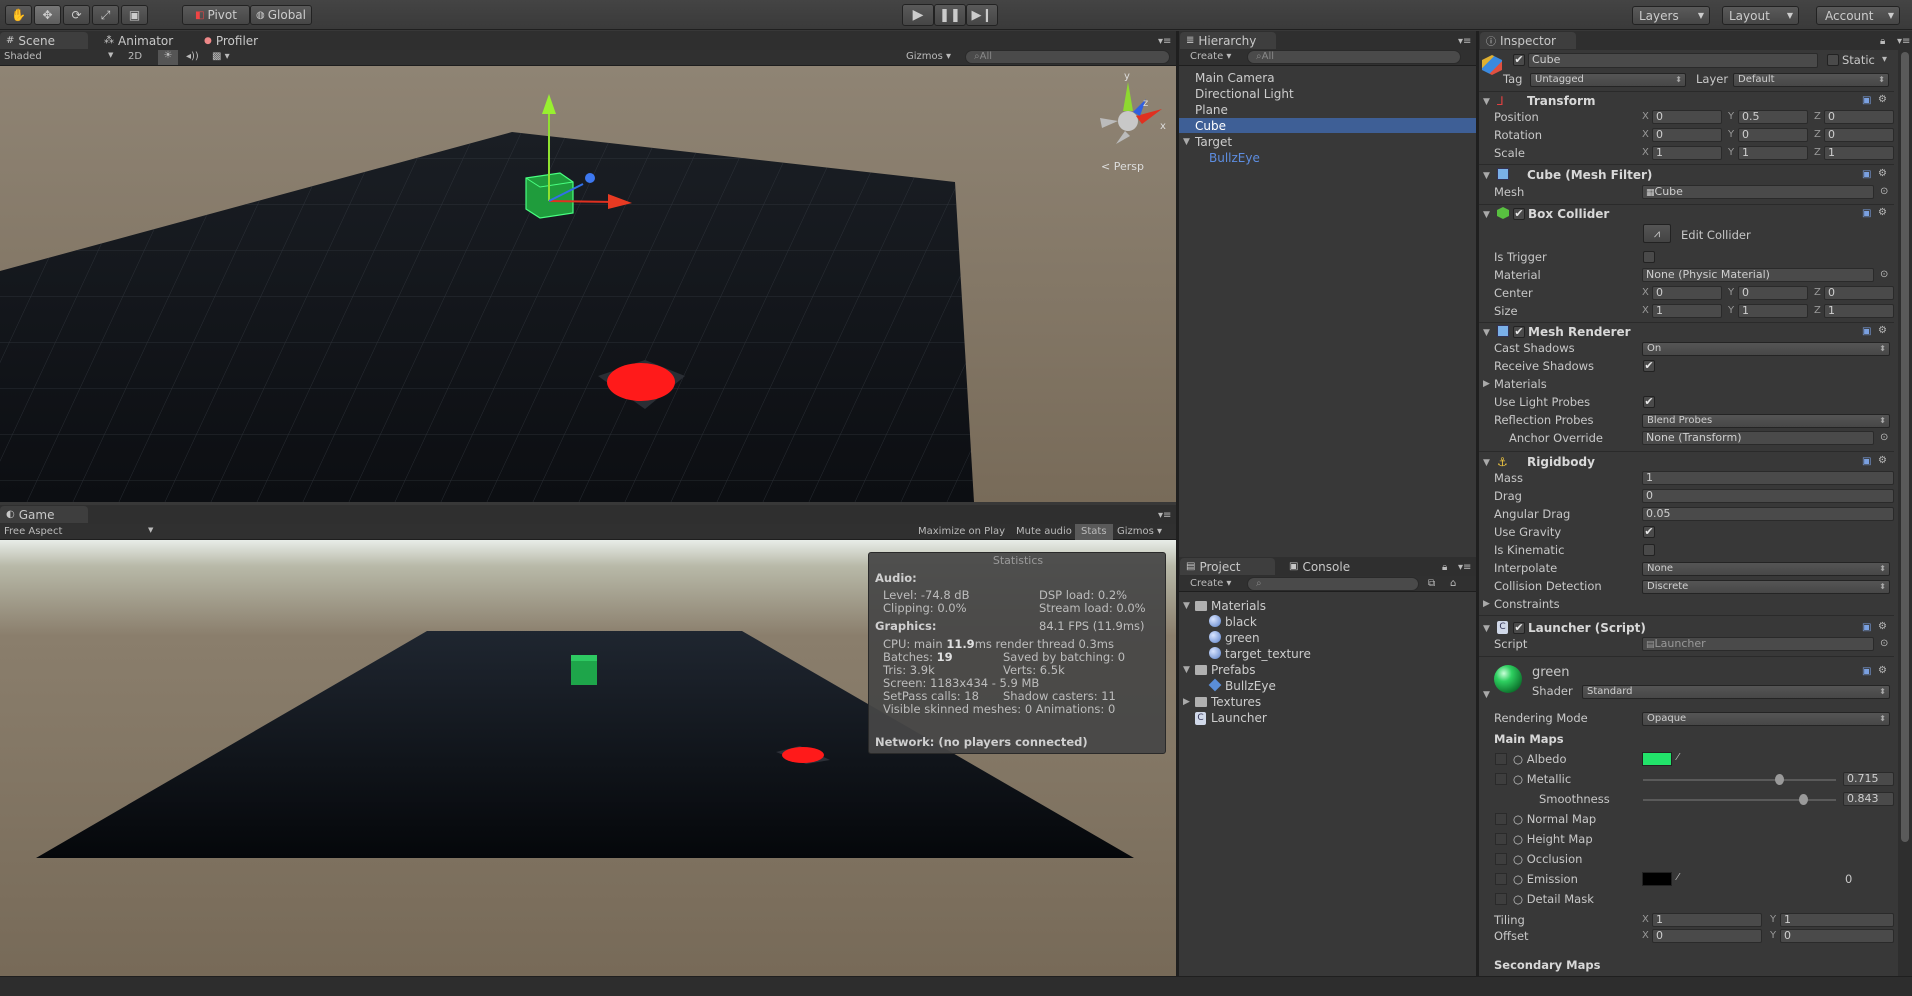 Image resolution: width=1912 pixels, height=996 pixels. I want to click on play-button: ▶, so click(918, 15).